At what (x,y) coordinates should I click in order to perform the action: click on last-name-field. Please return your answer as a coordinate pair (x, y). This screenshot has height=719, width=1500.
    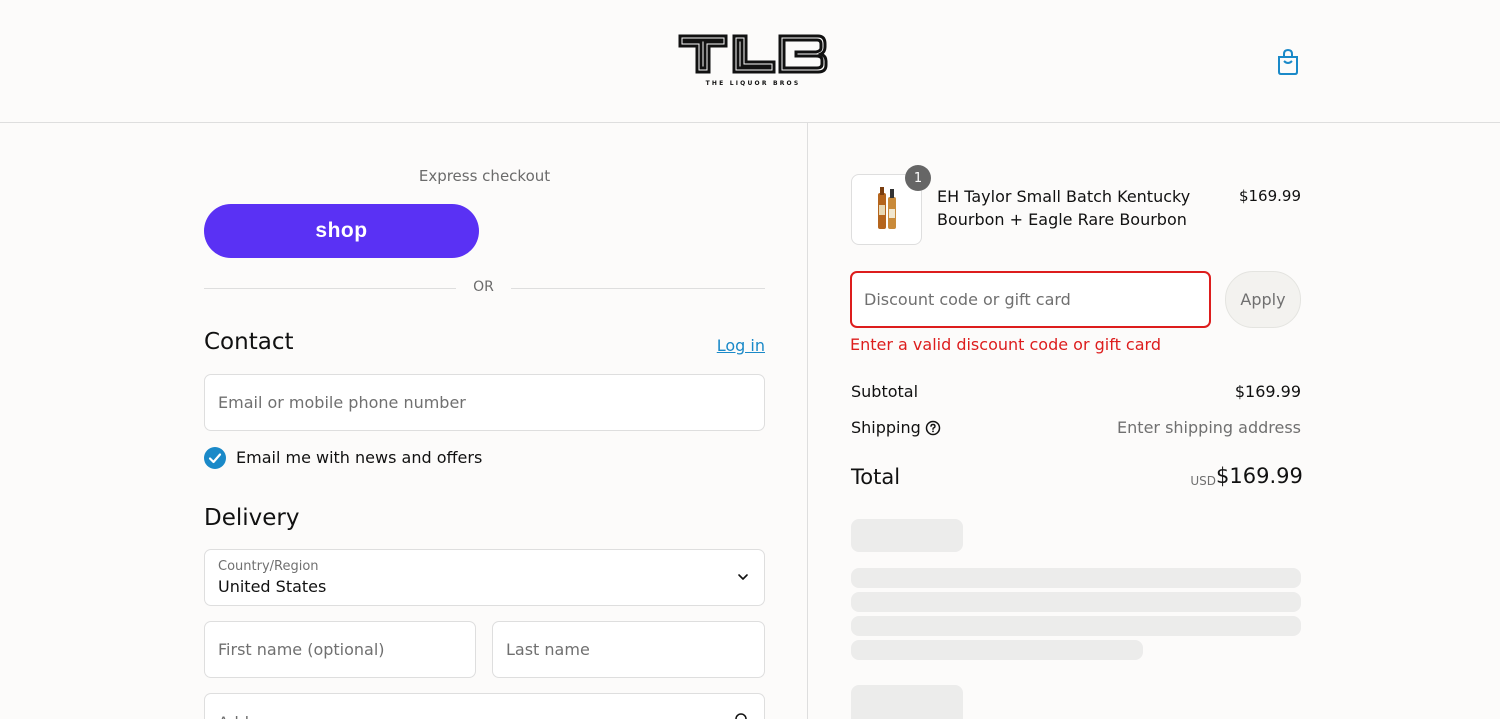
    Looking at the image, I should click on (628, 649).